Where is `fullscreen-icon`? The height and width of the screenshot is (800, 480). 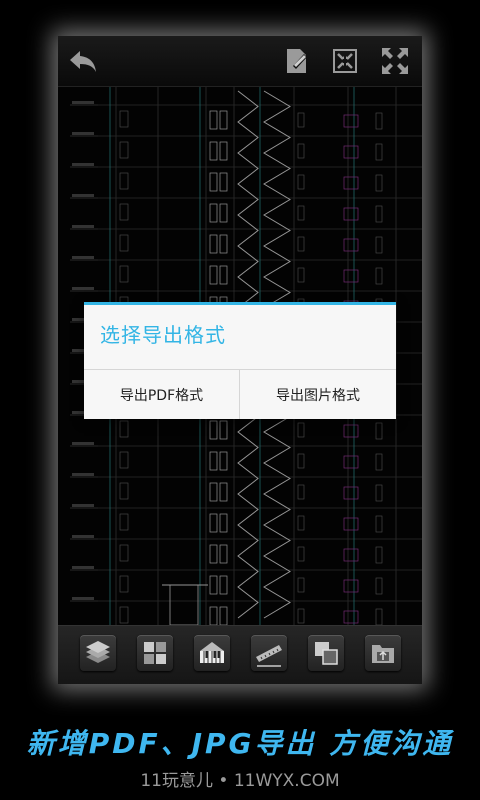
fullscreen-icon is located at coordinates (395, 61).